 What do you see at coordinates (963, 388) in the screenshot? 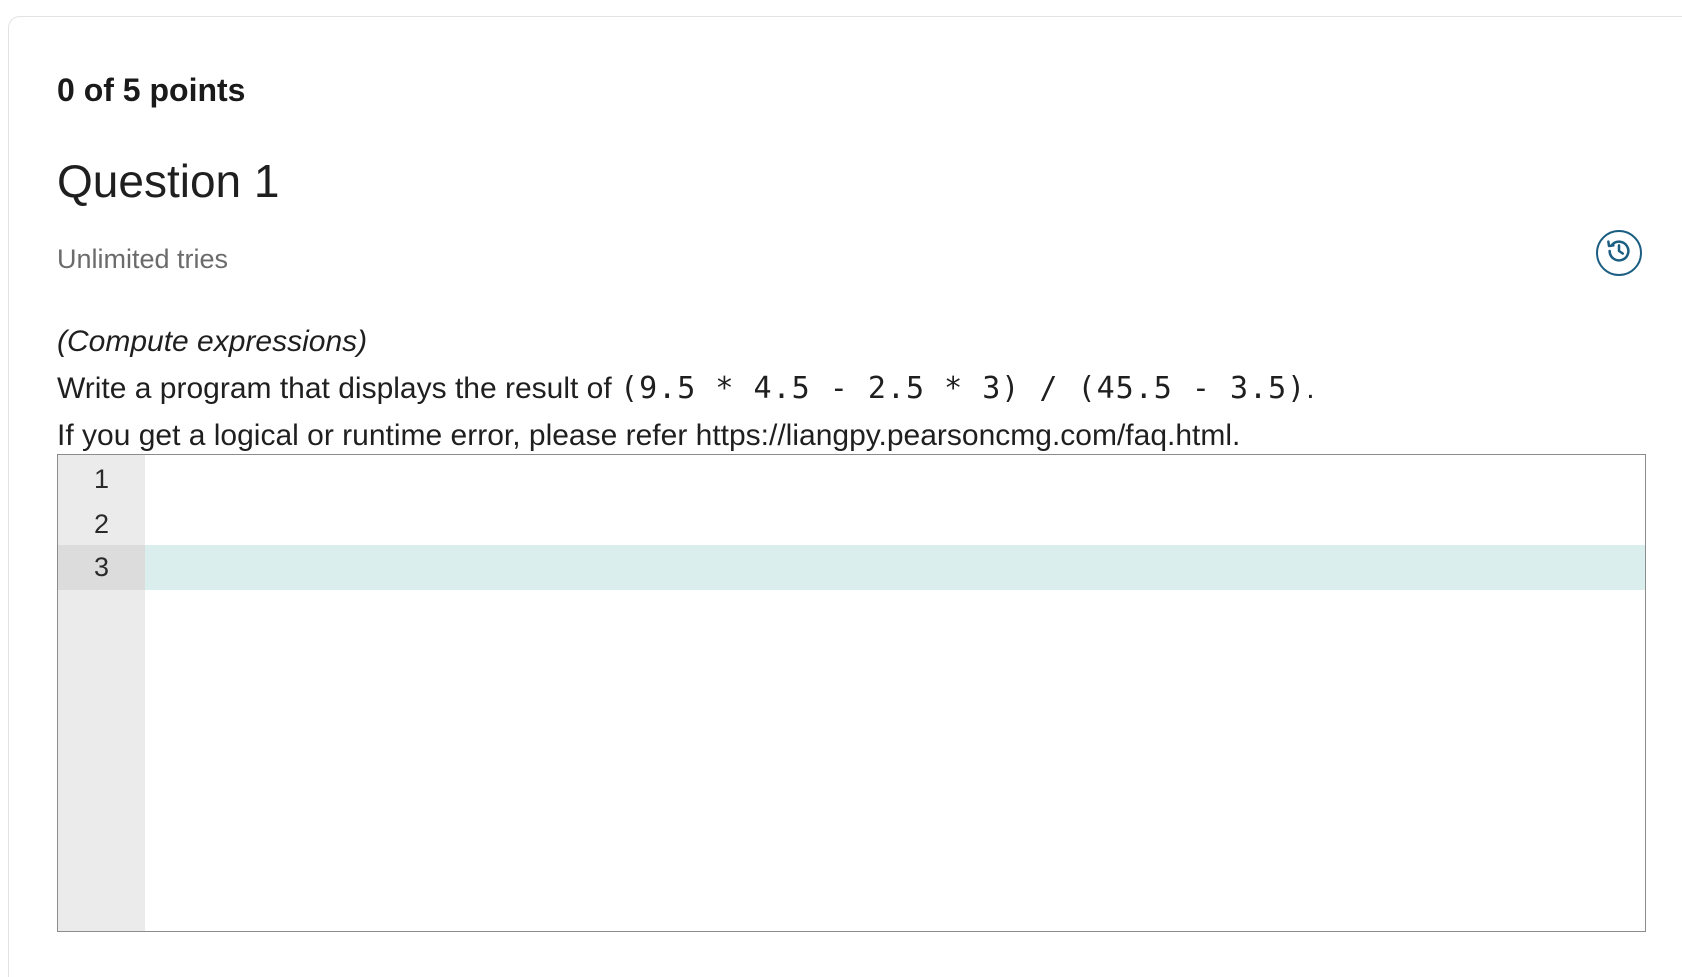
I see `prompt-expression: (9.5 * 4.5 - 2.5 * 3) / (45.5 - 3.5)` at bounding box center [963, 388].